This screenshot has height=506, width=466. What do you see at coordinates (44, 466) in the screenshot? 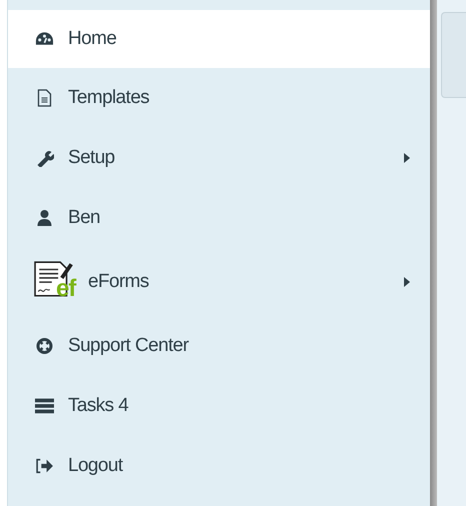
I see `logout-icon` at bounding box center [44, 466].